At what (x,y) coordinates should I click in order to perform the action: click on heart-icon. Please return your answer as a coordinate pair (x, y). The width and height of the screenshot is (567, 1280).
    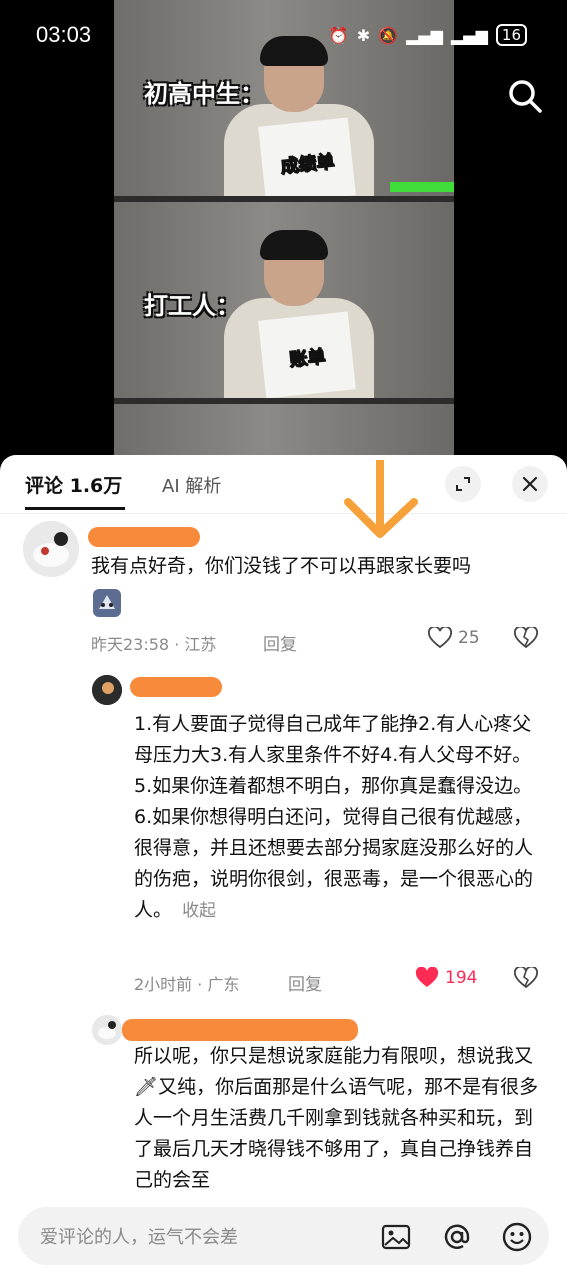
    Looking at the image, I should click on (440, 638).